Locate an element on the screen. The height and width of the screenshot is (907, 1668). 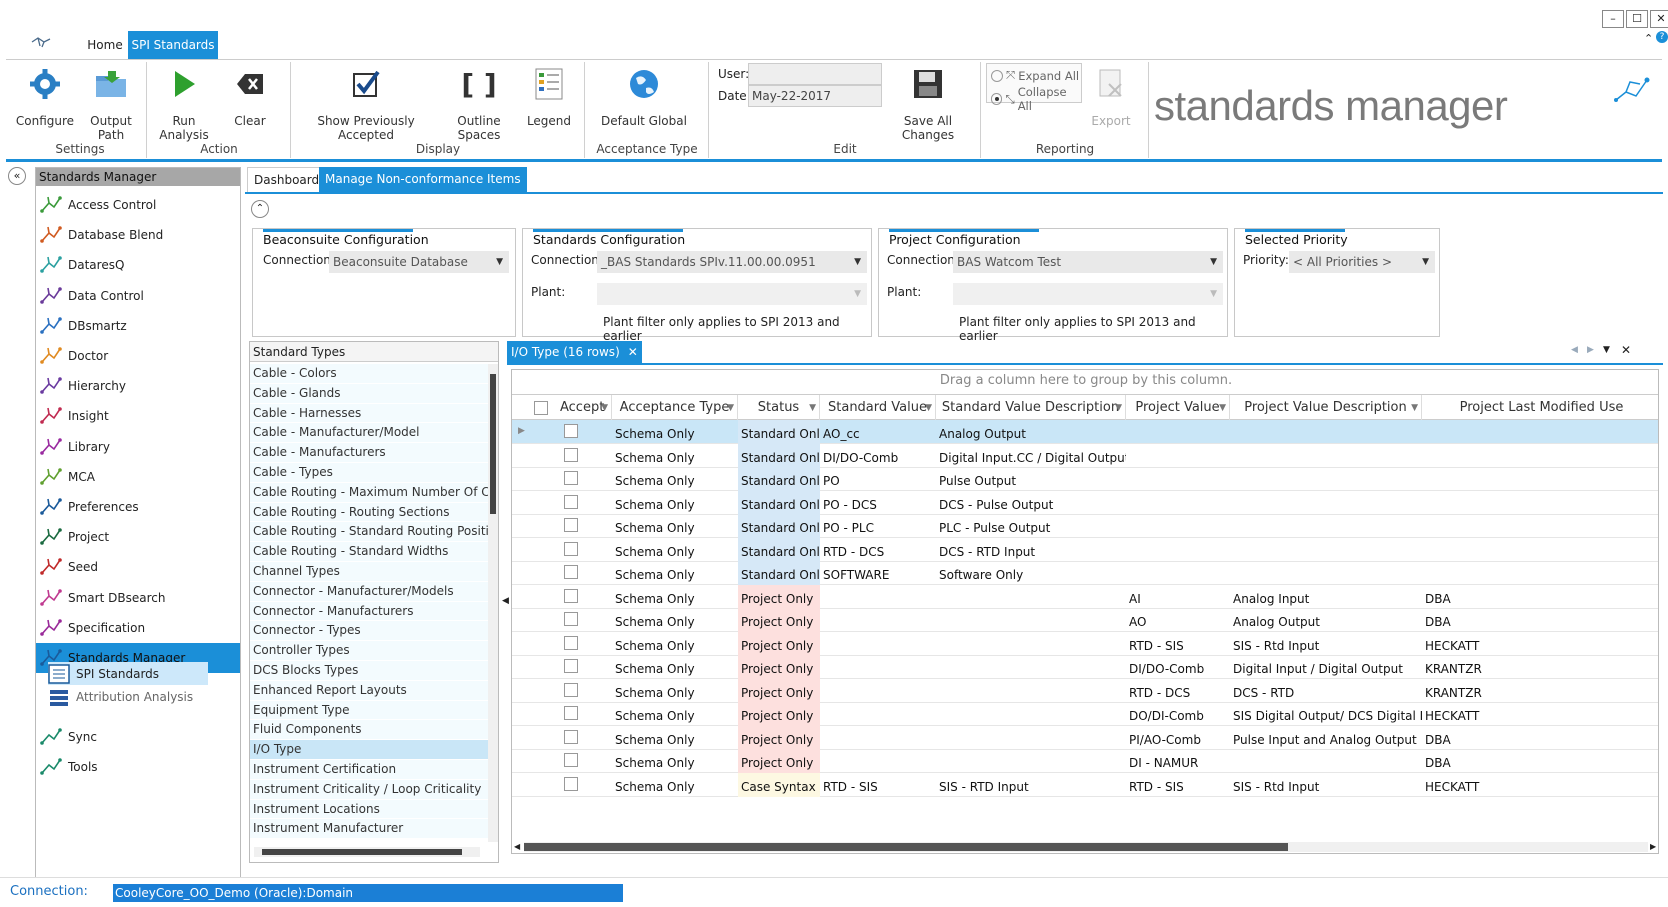
column-header-standard-value: Standard Value ▼ is located at coordinates (878, 408).